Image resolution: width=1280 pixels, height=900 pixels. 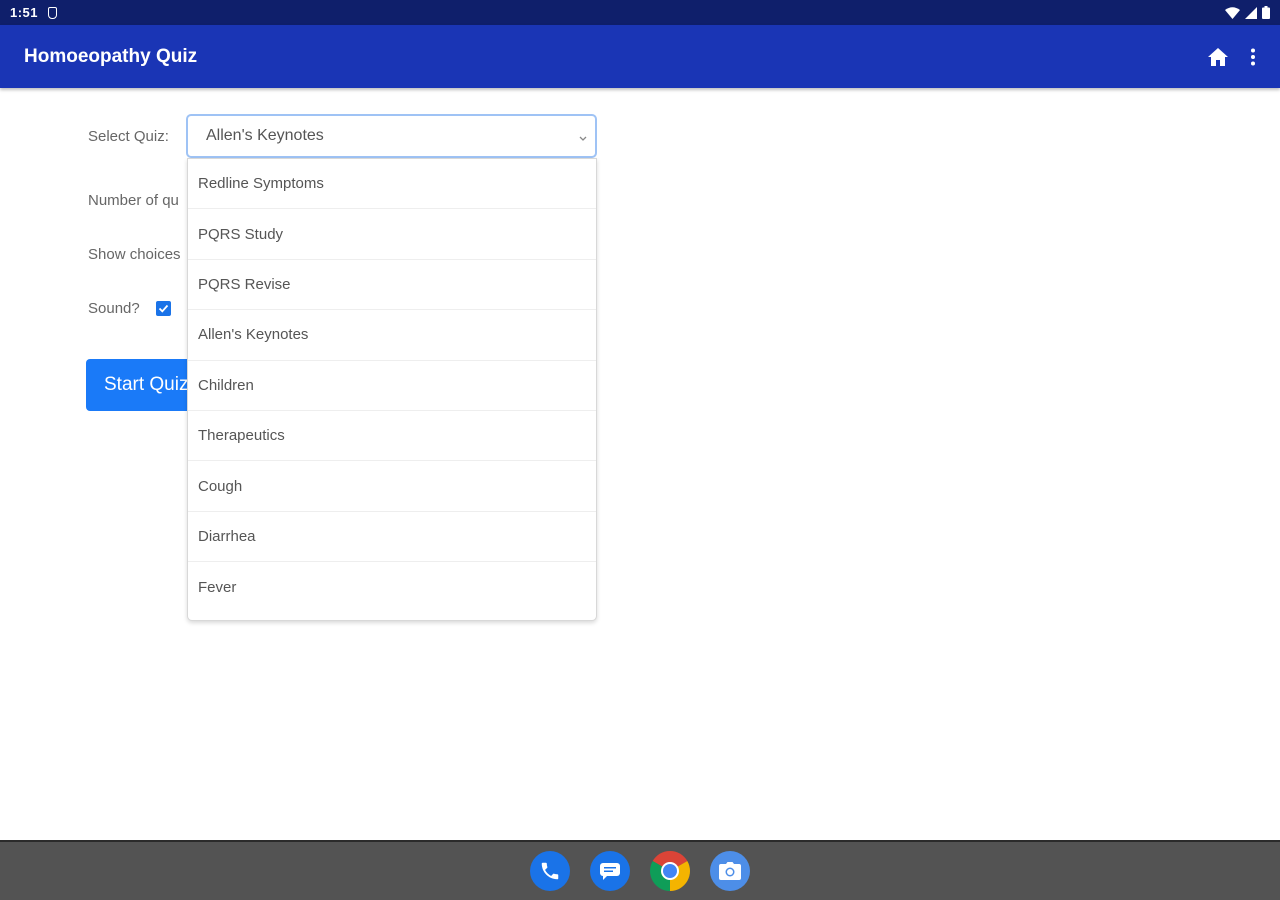 What do you see at coordinates (265, 135) in the screenshot?
I see `selected-quiz-value: Allen's Keynotes` at bounding box center [265, 135].